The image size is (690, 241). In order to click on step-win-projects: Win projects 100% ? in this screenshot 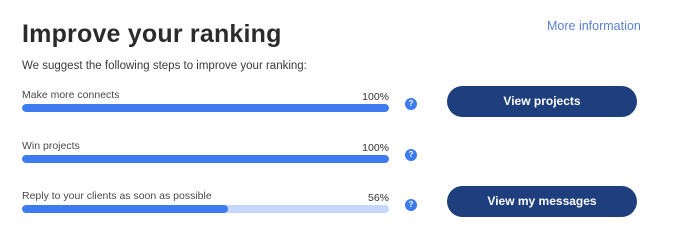, I will do `click(222, 157)`.